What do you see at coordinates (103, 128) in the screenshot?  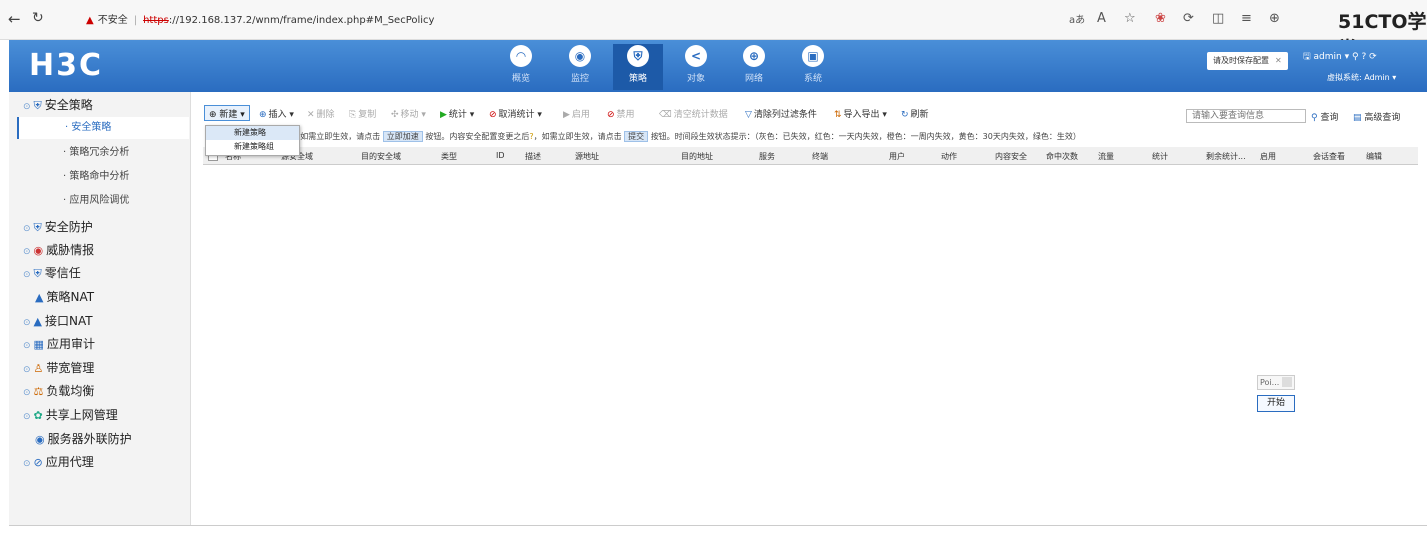 I see `sidebar-item-security-policy: · 安全策略` at bounding box center [103, 128].